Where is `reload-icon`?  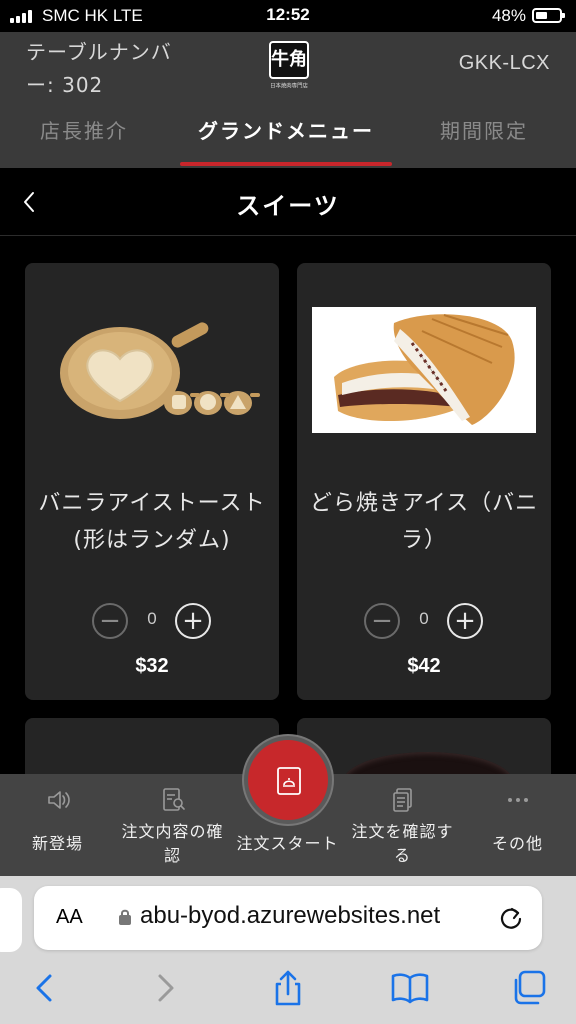 reload-icon is located at coordinates (511, 918).